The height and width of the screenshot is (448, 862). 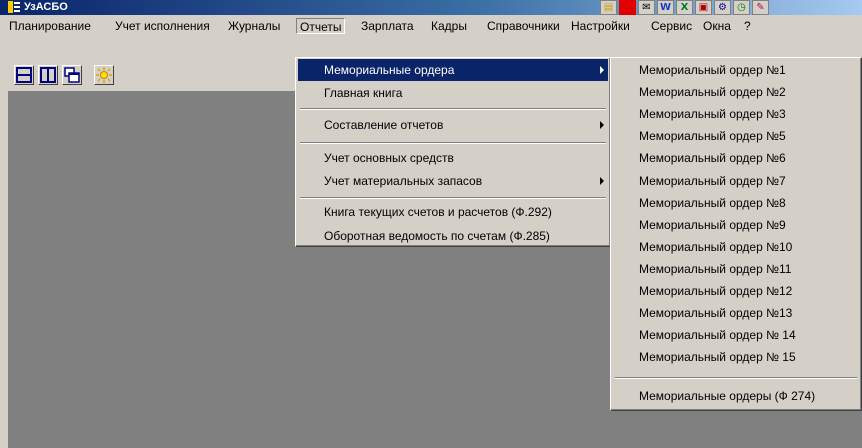 What do you see at coordinates (747, 26) in the screenshot?
I see `menu-10: ?` at bounding box center [747, 26].